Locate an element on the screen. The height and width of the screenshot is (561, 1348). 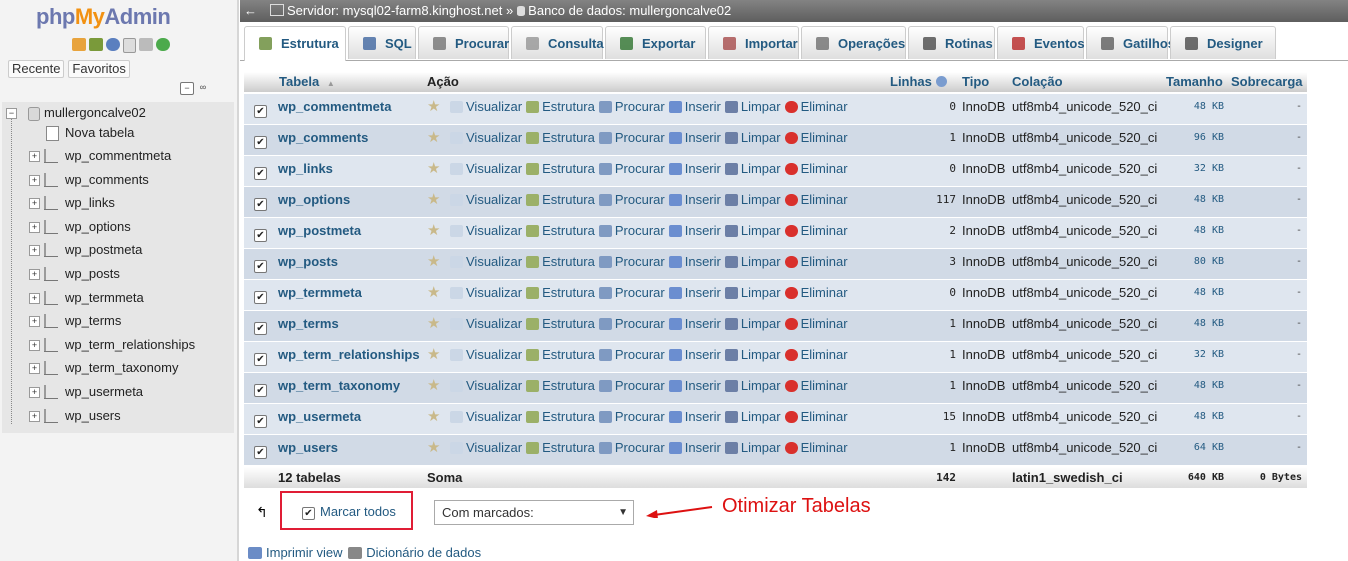
tab-consulta: Consulta is located at coordinates (557, 42).